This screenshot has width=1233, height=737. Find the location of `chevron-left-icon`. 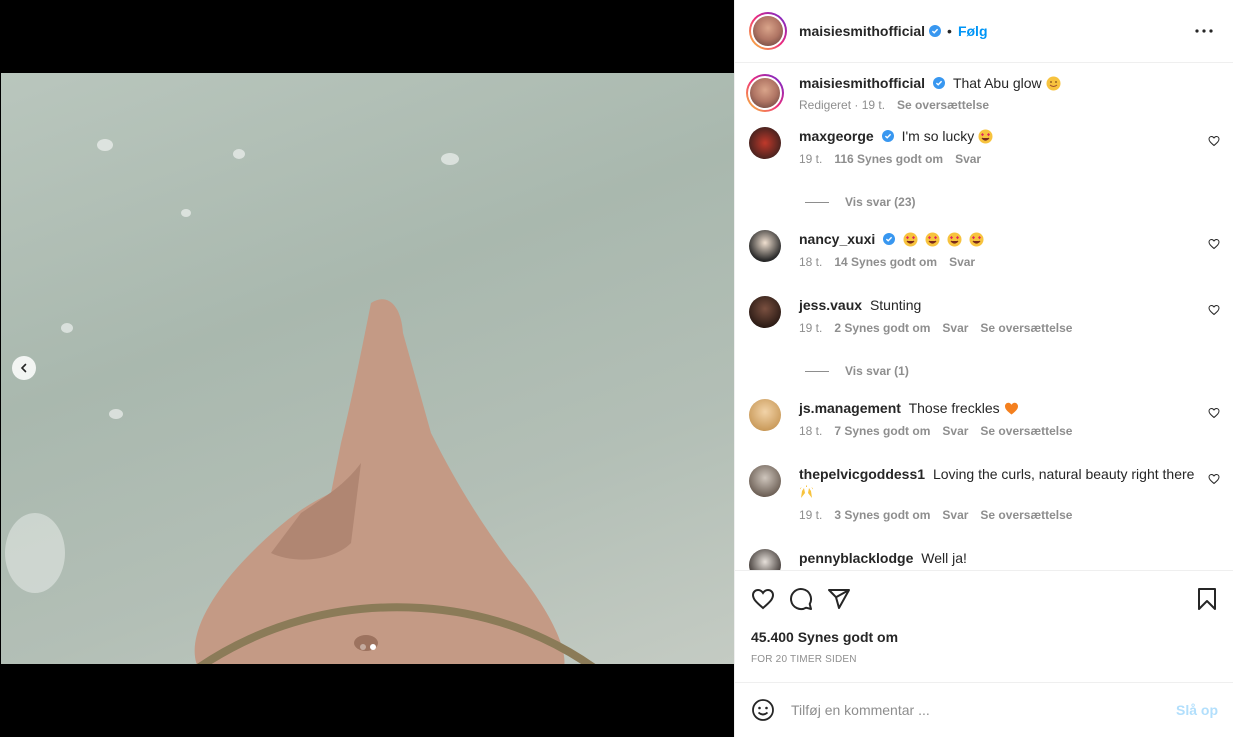

chevron-left-icon is located at coordinates (23, 368).